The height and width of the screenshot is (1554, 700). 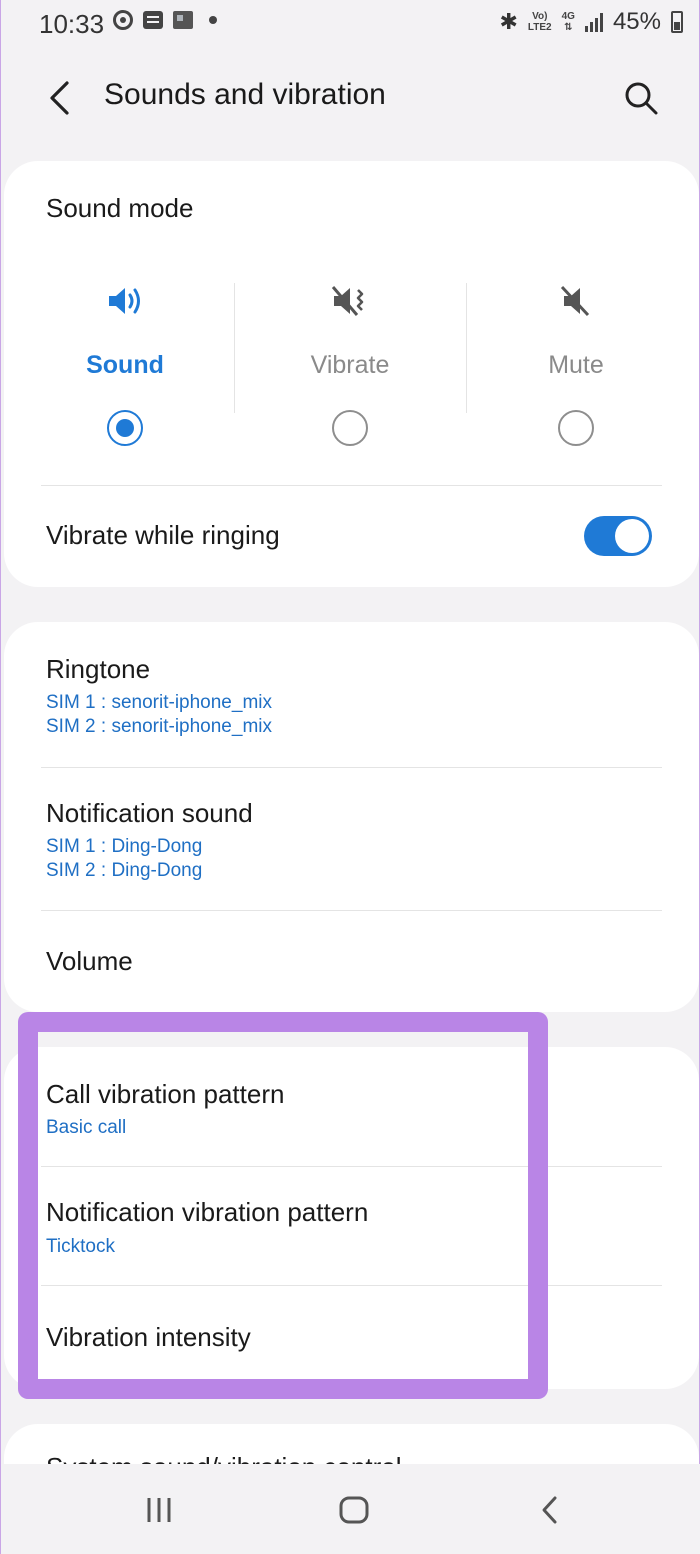 I want to click on battery-icon, so click(x=677, y=22).